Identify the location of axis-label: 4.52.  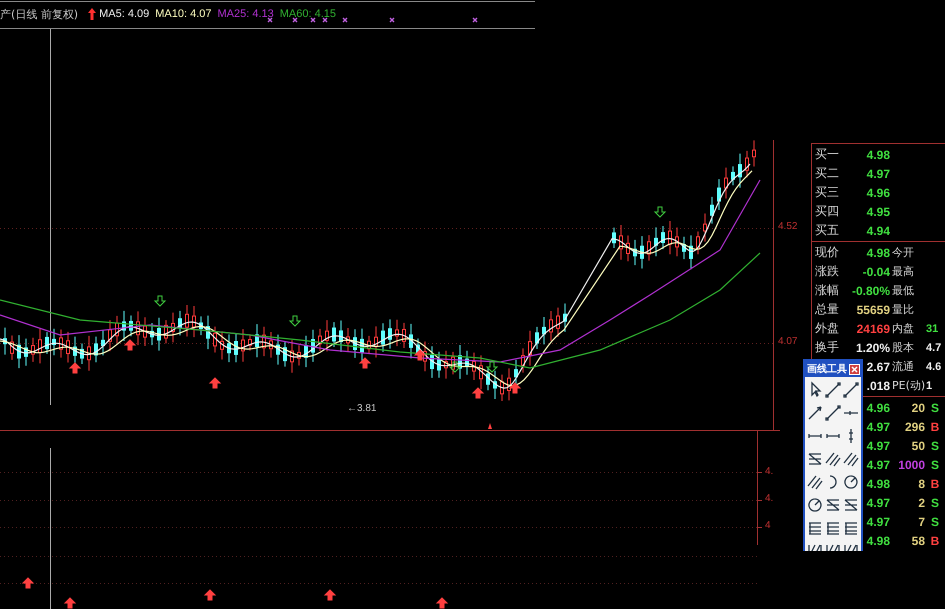
(788, 226).